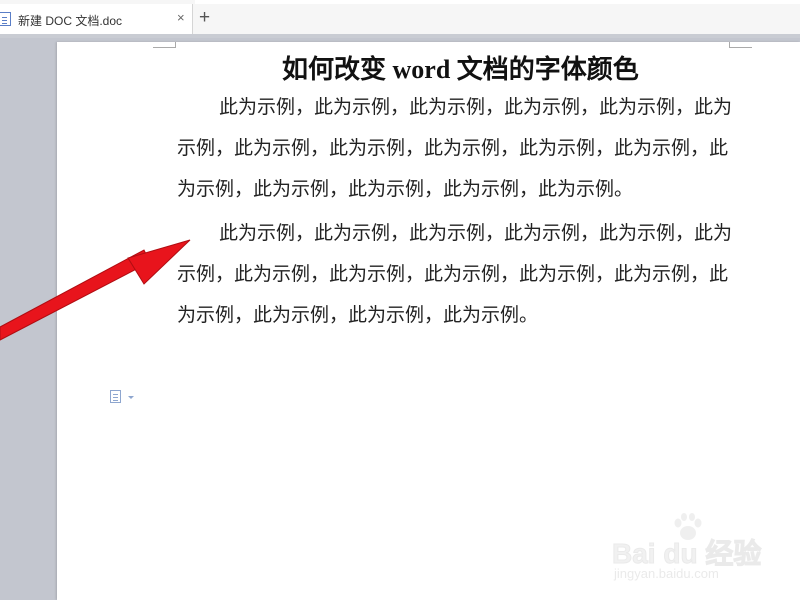 This screenshot has width=800, height=600. I want to click on tab-document: 新建 DOC 文档.doc ×, so click(96, 19).